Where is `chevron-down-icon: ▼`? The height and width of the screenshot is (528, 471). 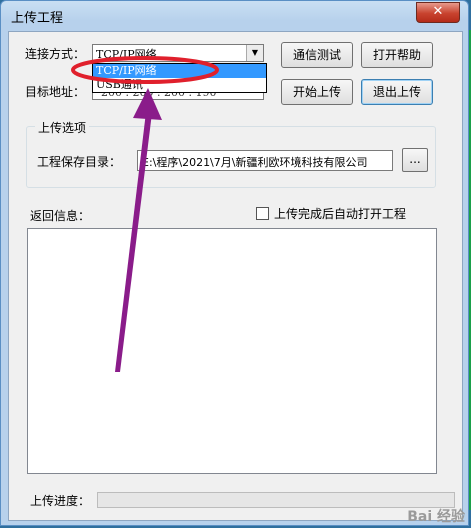 chevron-down-icon: ▼ is located at coordinates (254, 53).